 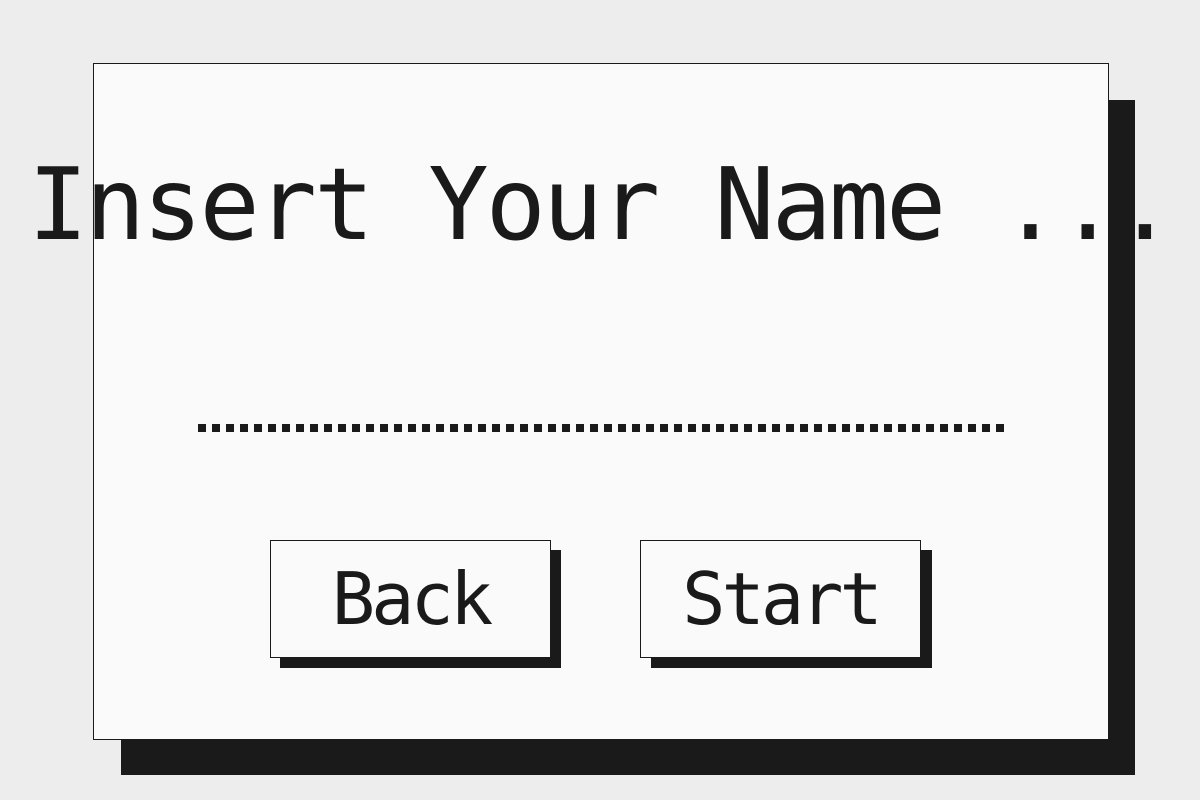 I want to click on name-input, so click(x=601, y=420).